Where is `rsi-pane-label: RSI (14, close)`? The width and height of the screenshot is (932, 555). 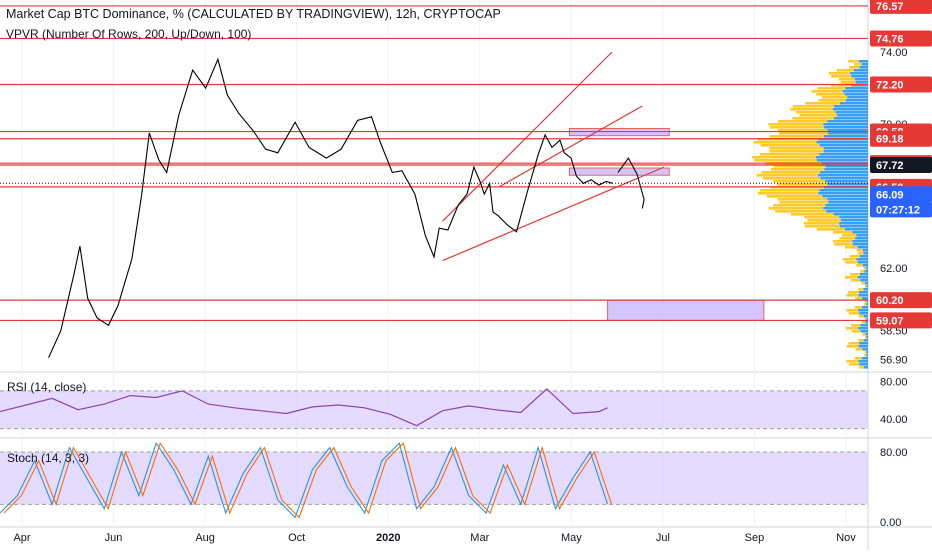
rsi-pane-label: RSI (14, close) is located at coordinates (47, 387).